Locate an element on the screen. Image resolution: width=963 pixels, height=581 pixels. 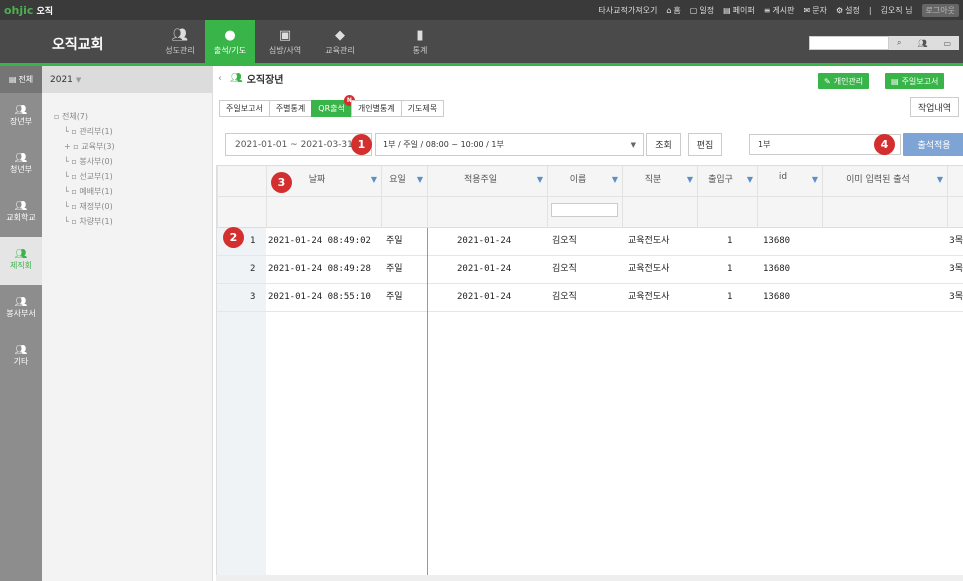
nav-attendance-prayer: ● 출석/기도 is located at coordinates (230, 43).